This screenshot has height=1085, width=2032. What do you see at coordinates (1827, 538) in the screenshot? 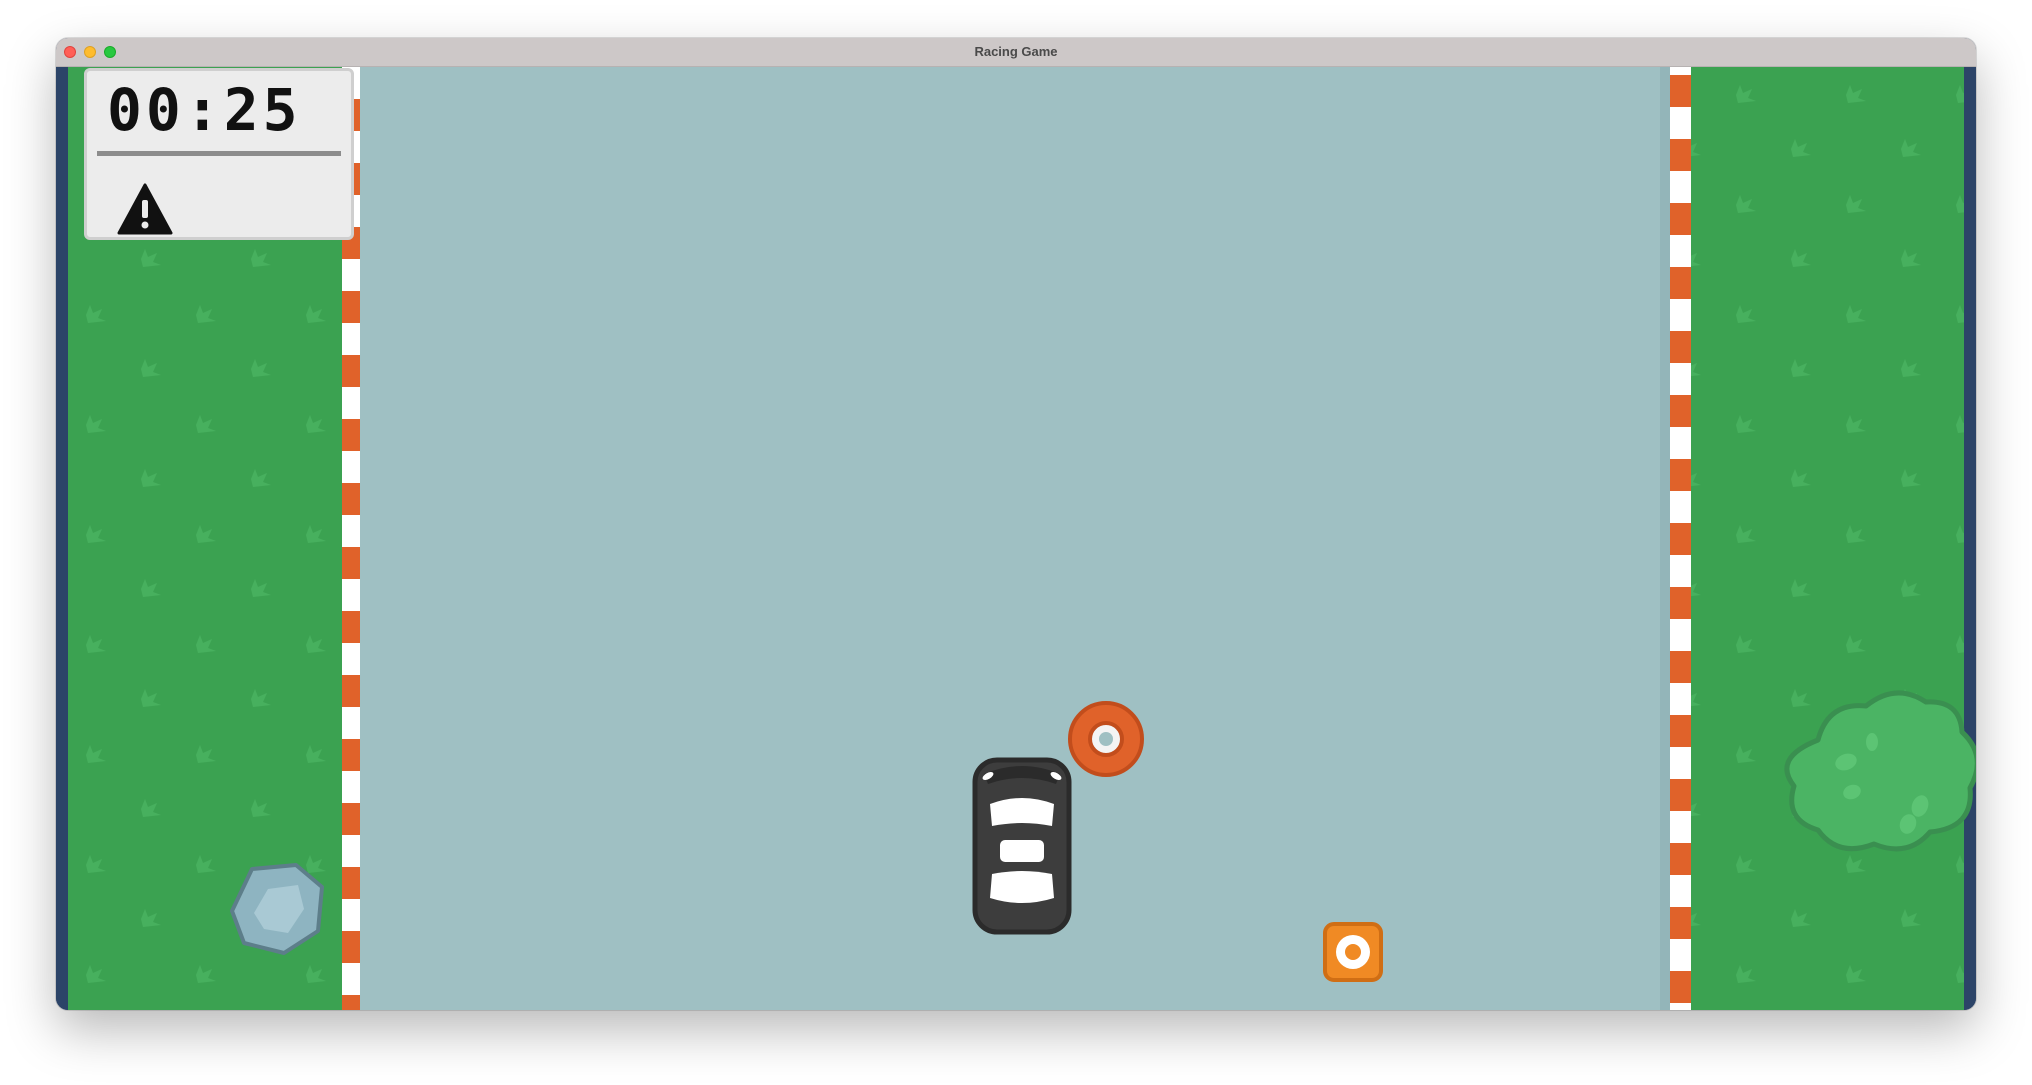
I see `grass-right` at bounding box center [1827, 538].